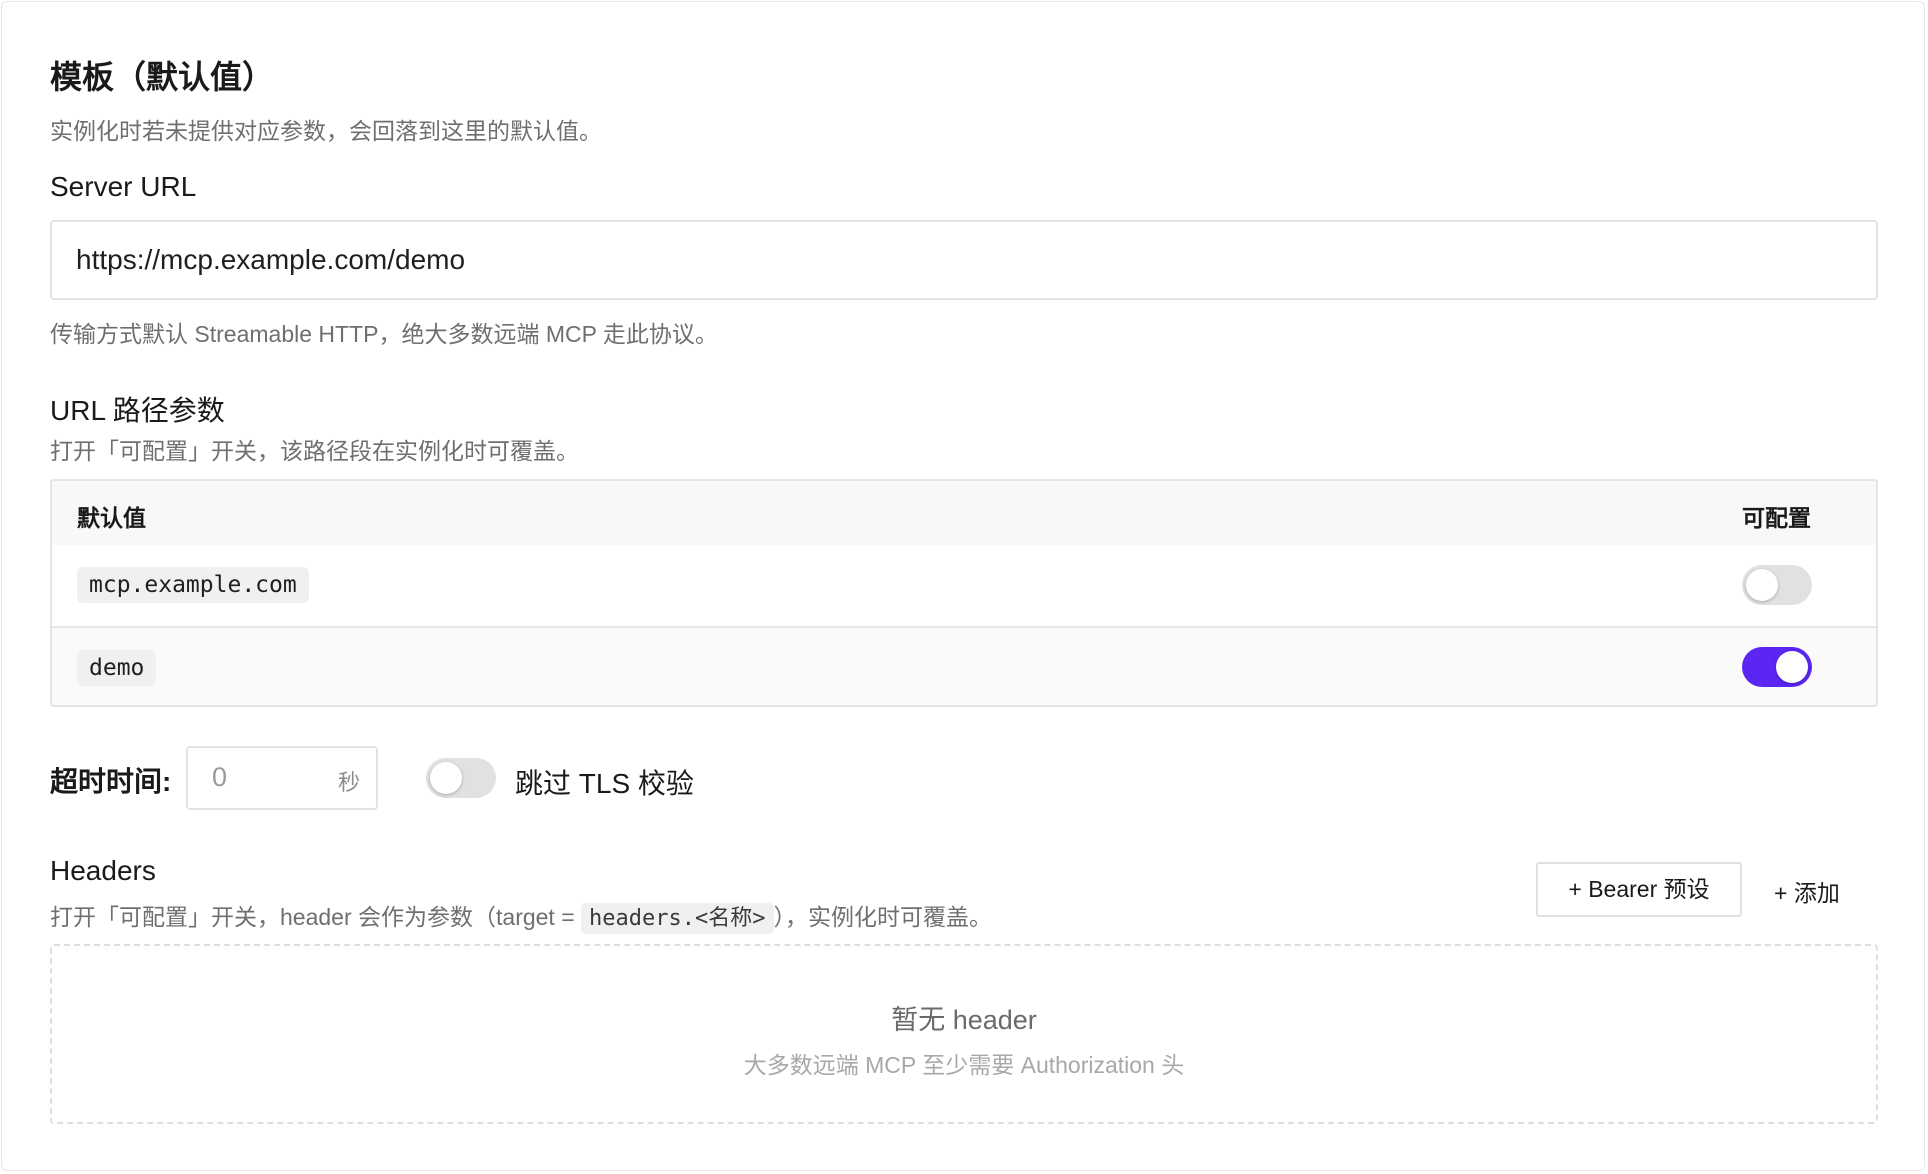 The image size is (1928, 1174). Describe the element at coordinates (384, 334) in the screenshot. I see `server-url-help: 传输方式默认 Streamable HTTP，绝大多数远端 MCP 走此协议。` at that location.